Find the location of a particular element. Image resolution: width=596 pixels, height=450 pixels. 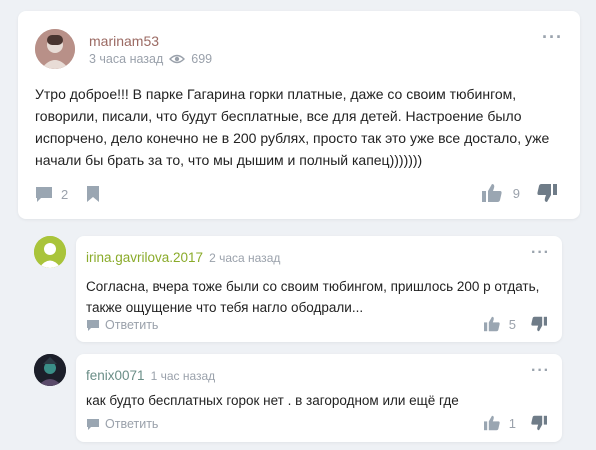

reply-vote-actions: 5 is located at coordinates (515, 324).